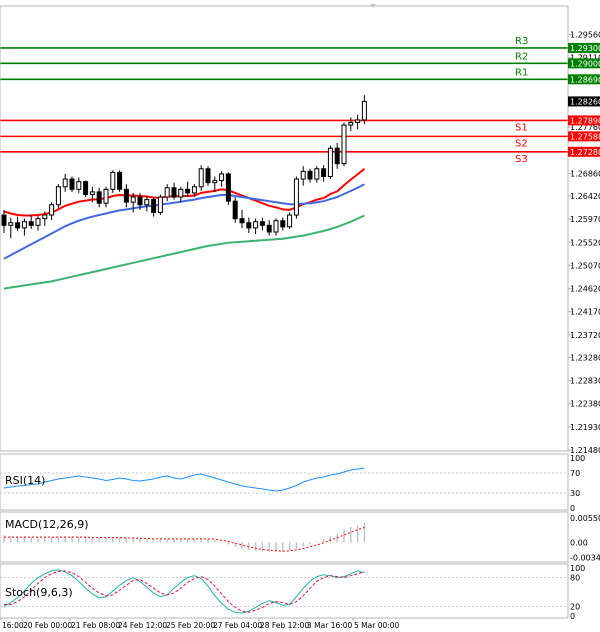 The image size is (600, 632). I want to click on last-price-label: 1.28260, so click(585, 101).